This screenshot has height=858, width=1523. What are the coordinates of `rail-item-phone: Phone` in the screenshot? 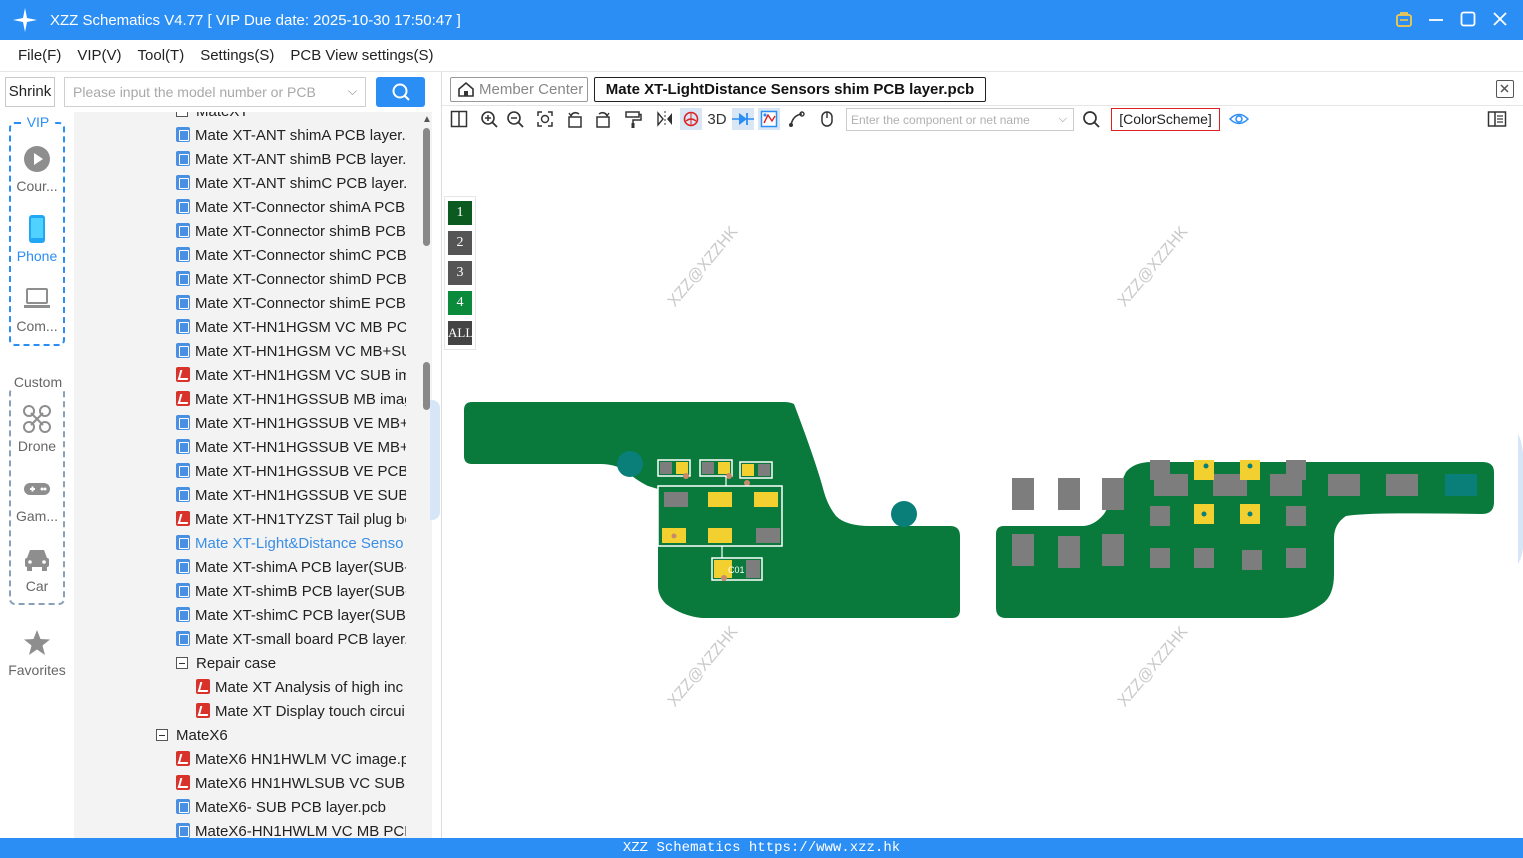 It's located at (37, 239).